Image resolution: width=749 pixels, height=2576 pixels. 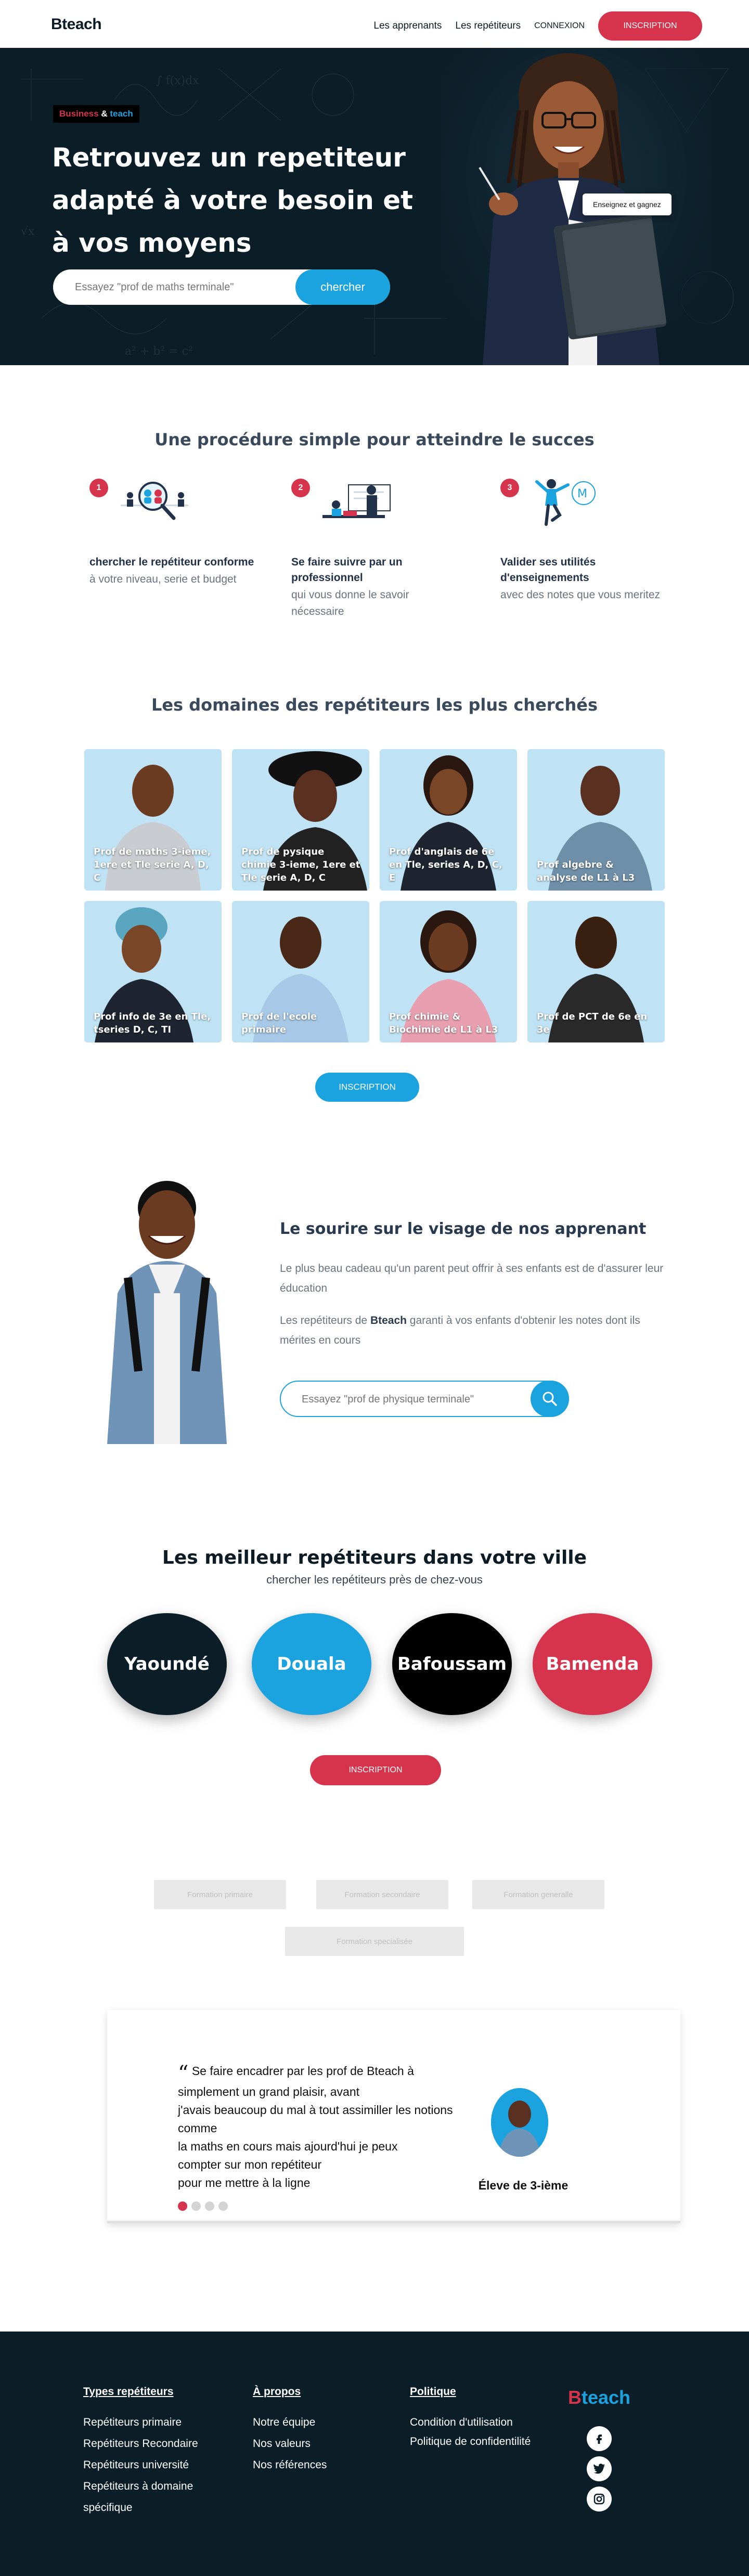 I want to click on domaine-card-label: Prof chimie & Biochimie de L1 à L3, so click(x=444, y=1023).